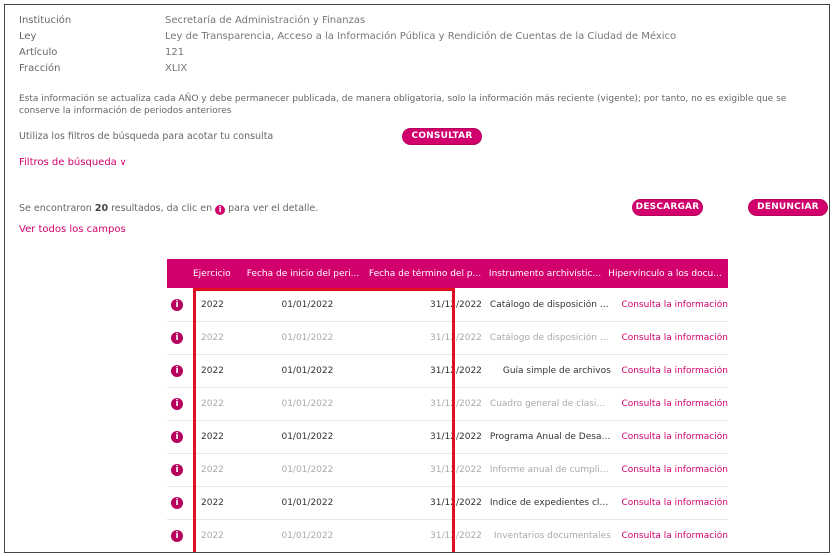 The width and height of the screenshot is (833, 556). What do you see at coordinates (788, 207) in the screenshot?
I see `denunciar-button: DENUNCIAR` at bounding box center [788, 207].